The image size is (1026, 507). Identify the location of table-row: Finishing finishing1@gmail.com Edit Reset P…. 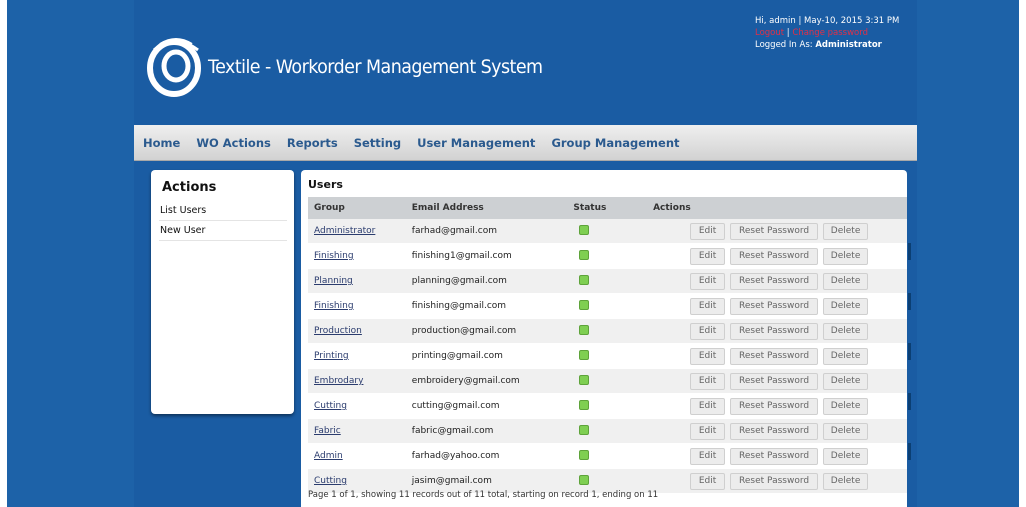
(607, 256).